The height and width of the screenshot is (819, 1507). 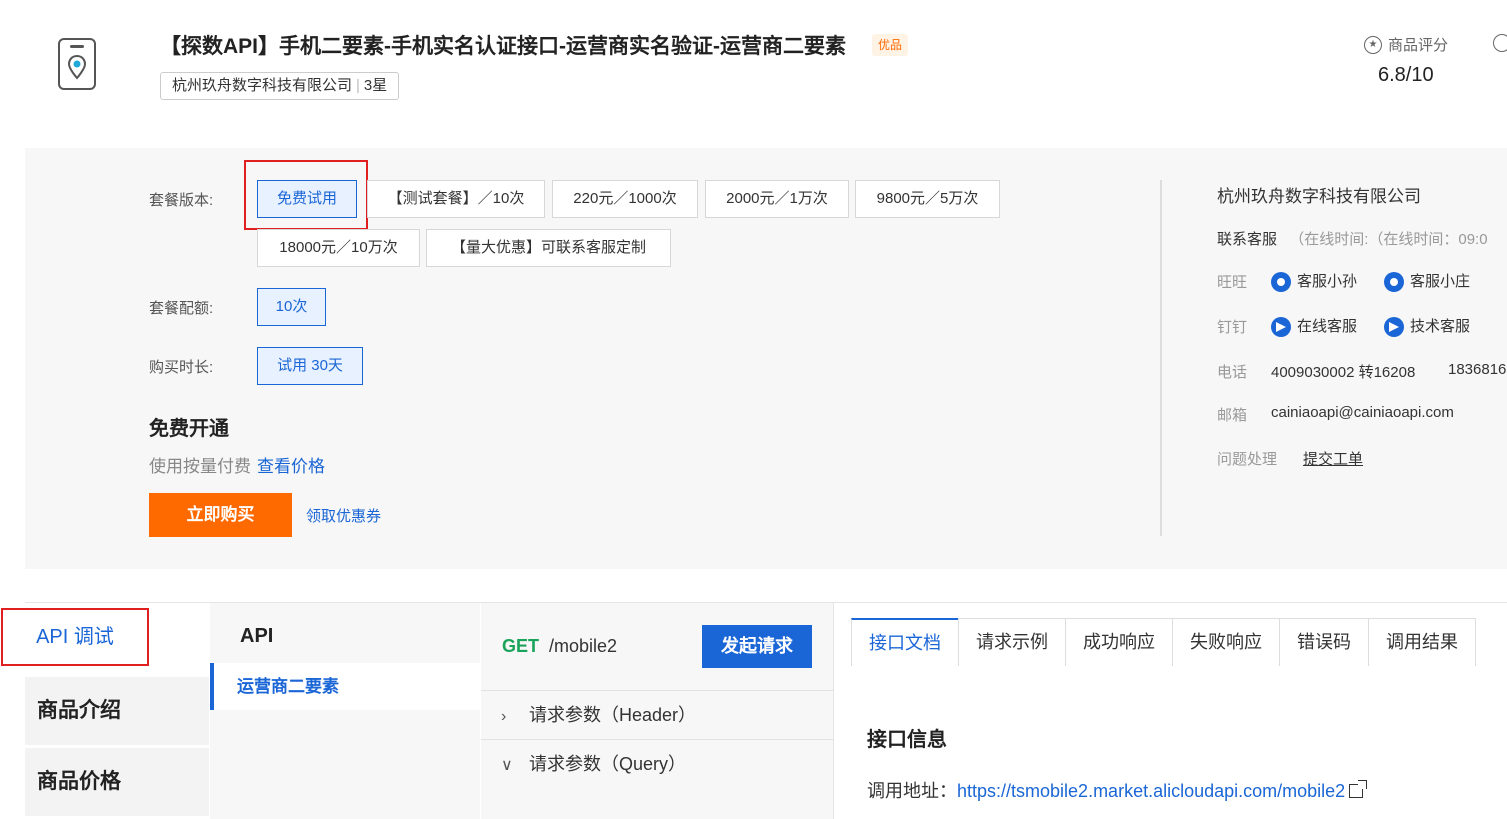 What do you see at coordinates (1161, 358) in the screenshot?
I see `panel-divider` at bounding box center [1161, 358].